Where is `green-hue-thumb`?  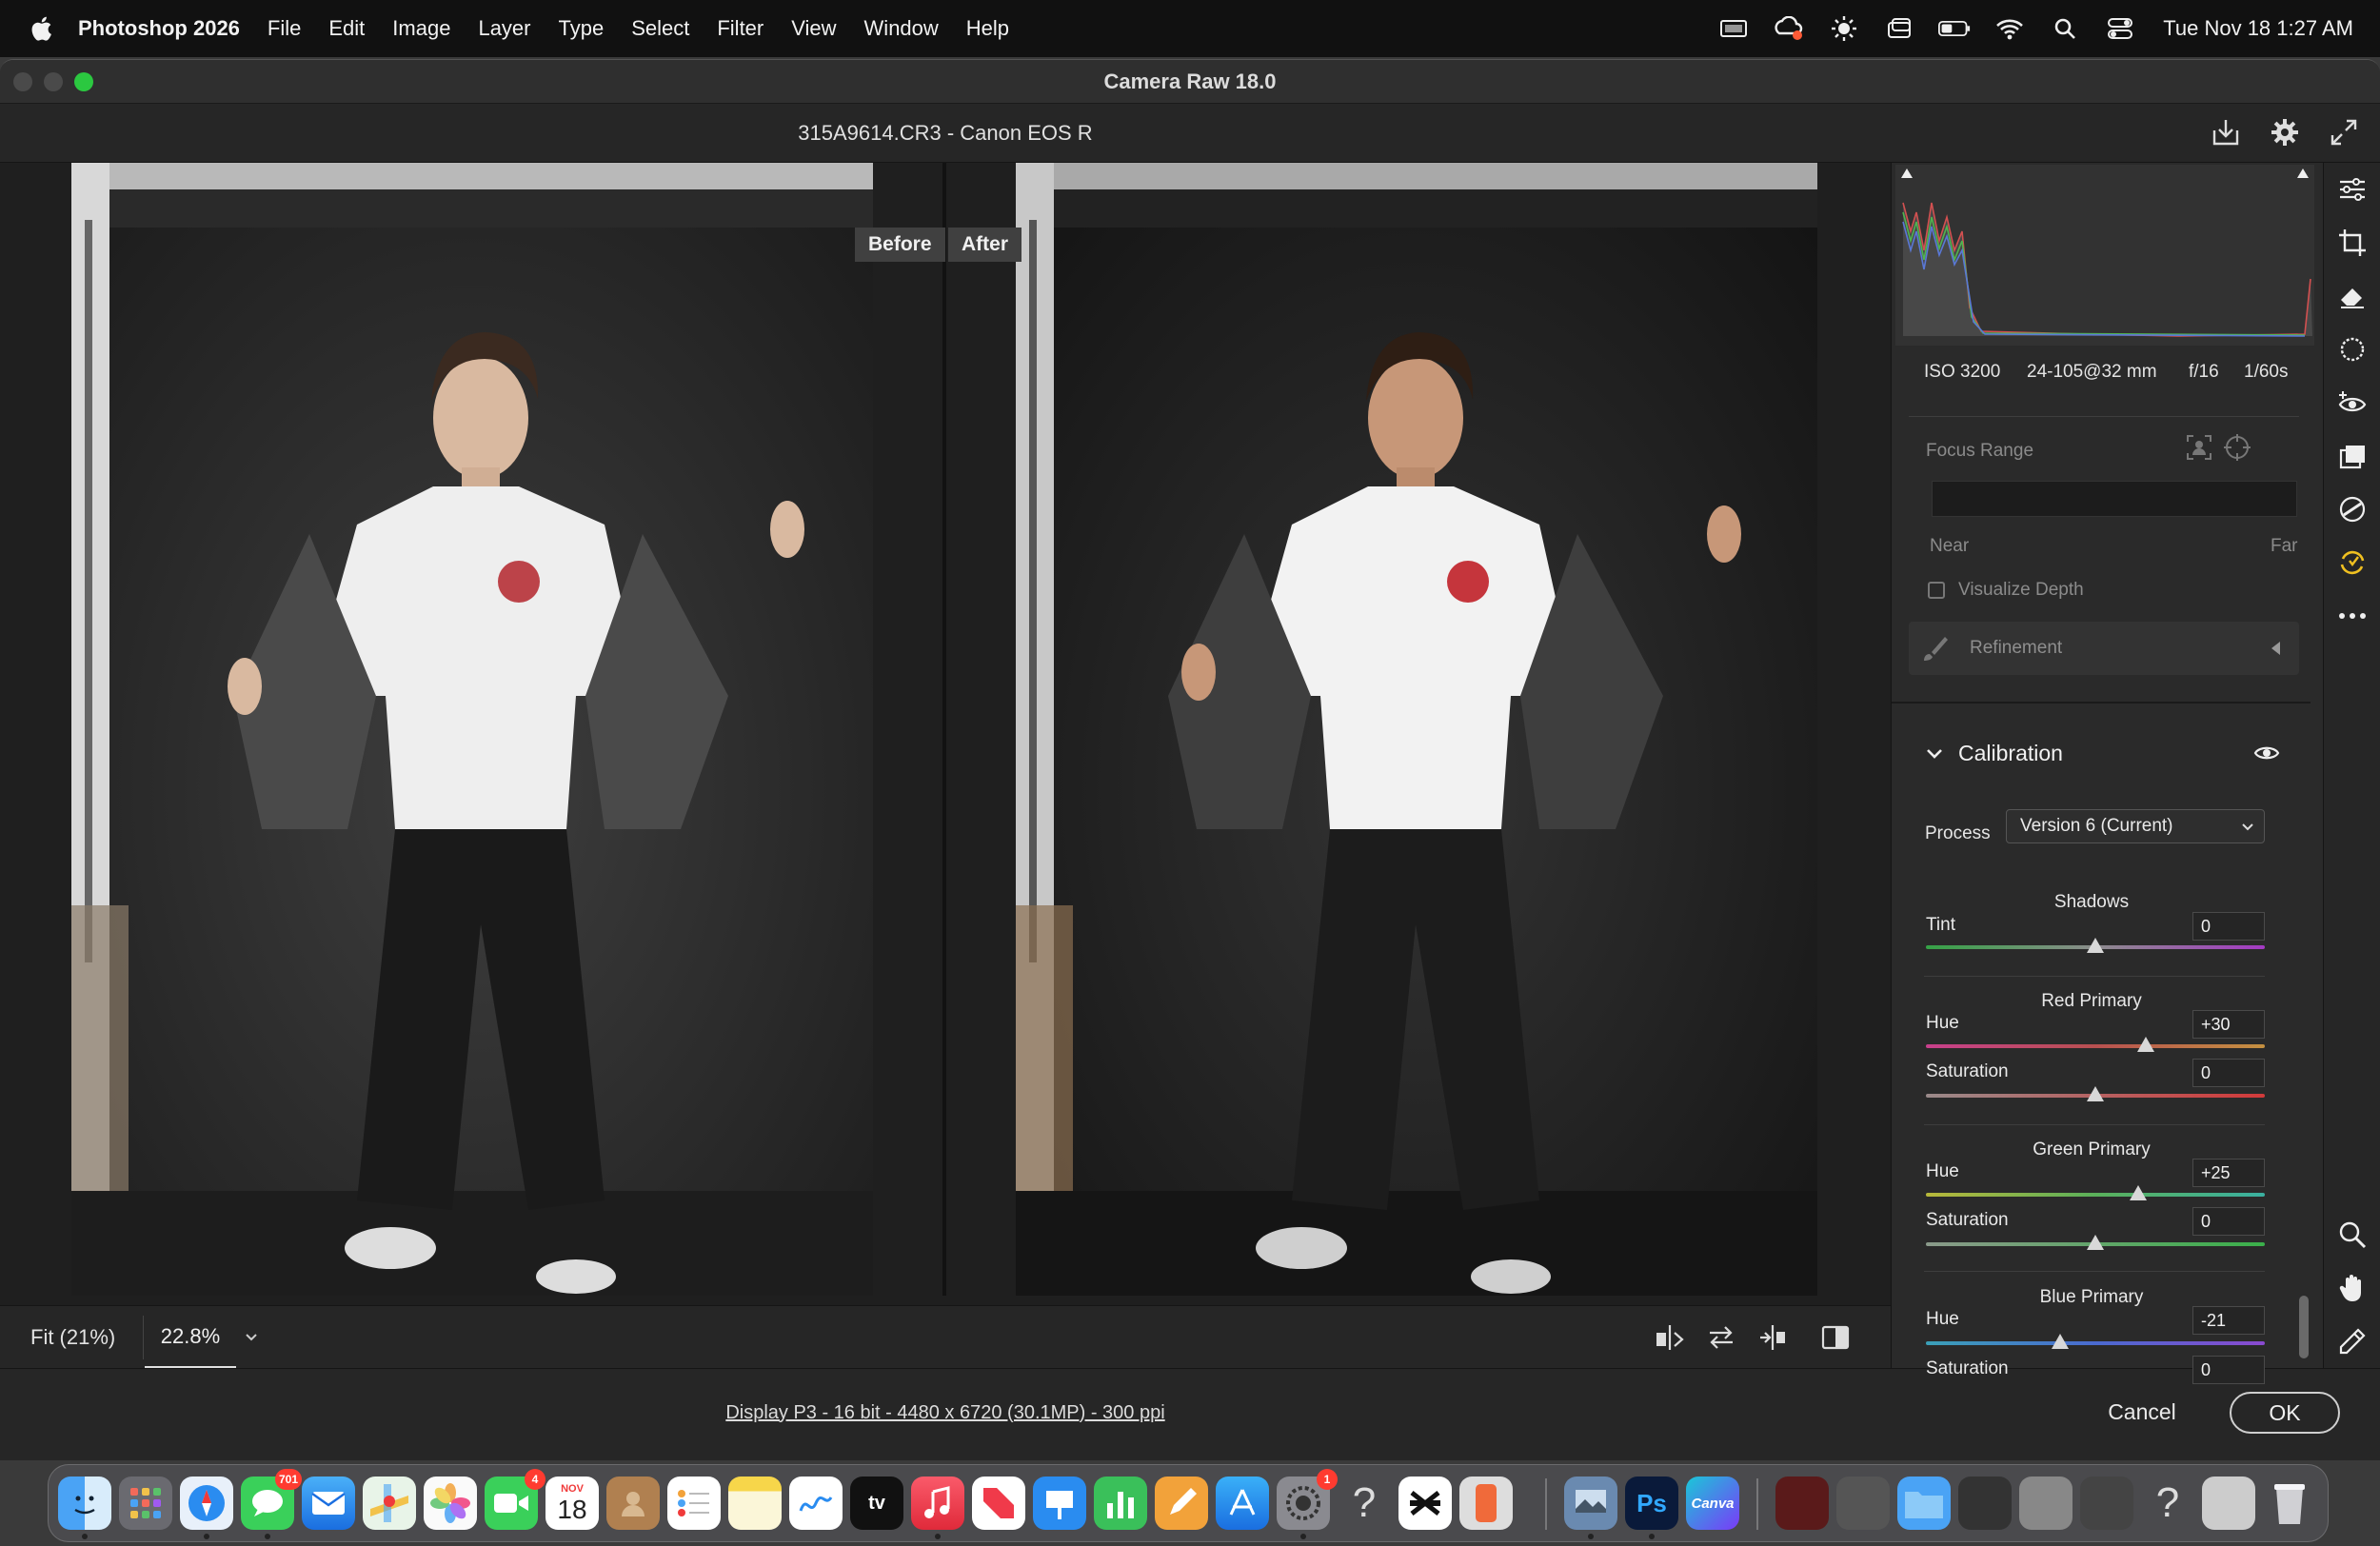
green-hue-thumb is located at coordinates (2138, 1192).